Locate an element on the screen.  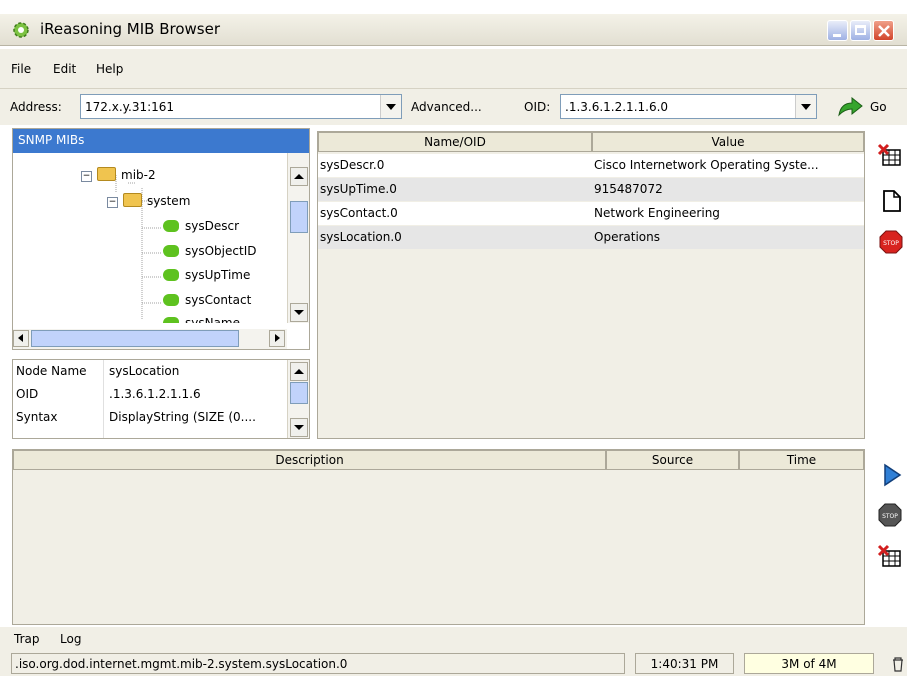
column-header-name-oid: Name/OID is located at coordinates (455, 142).